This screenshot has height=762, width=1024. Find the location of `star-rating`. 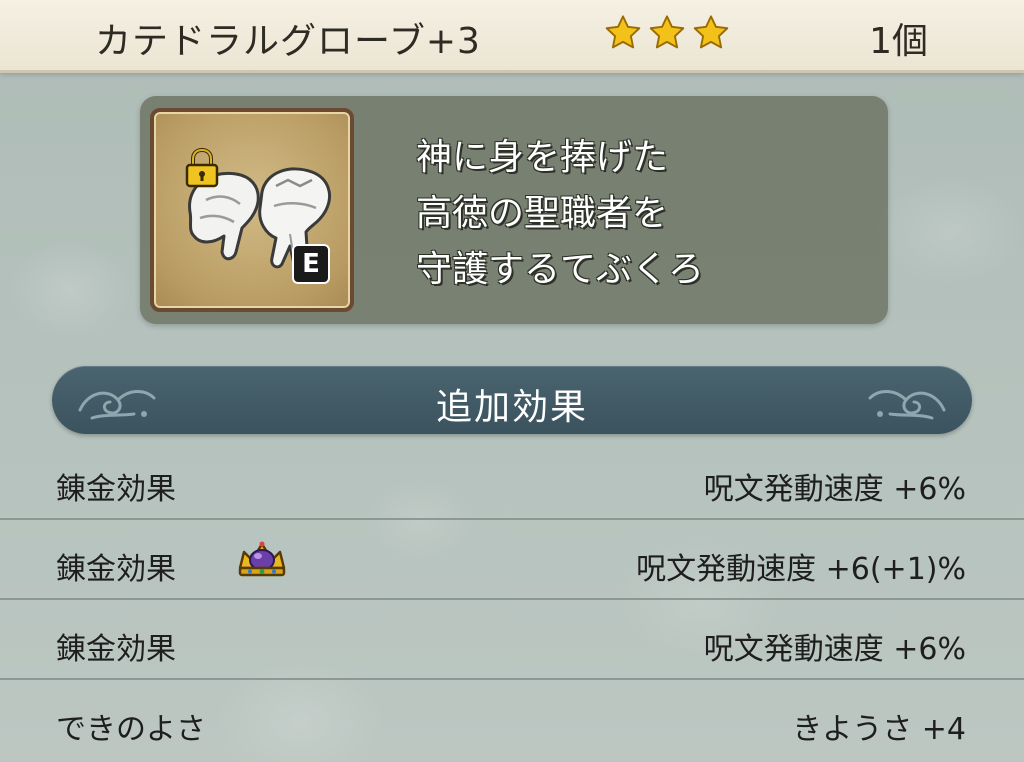

star-rating is located at coordinates (667, 33).